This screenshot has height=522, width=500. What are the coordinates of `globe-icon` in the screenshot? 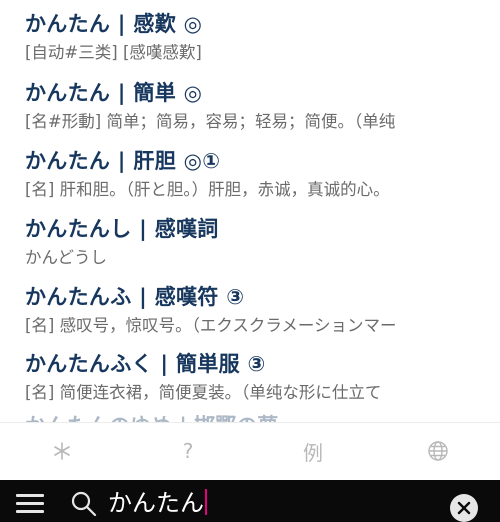 It's located at (438, 451).